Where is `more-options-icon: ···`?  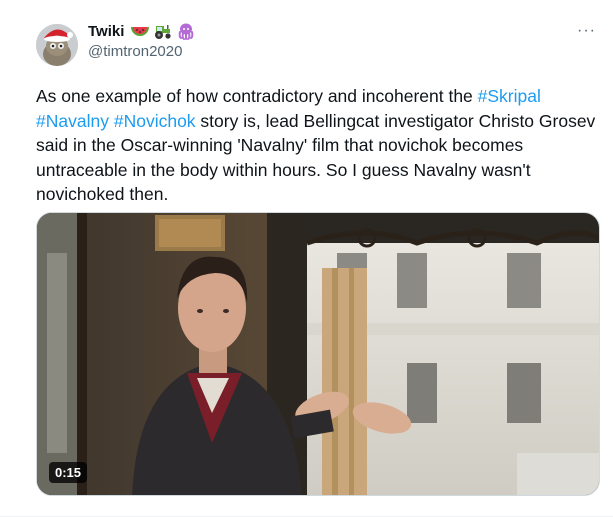 more-options-icon: ··· is located at coordinates (586, 31).